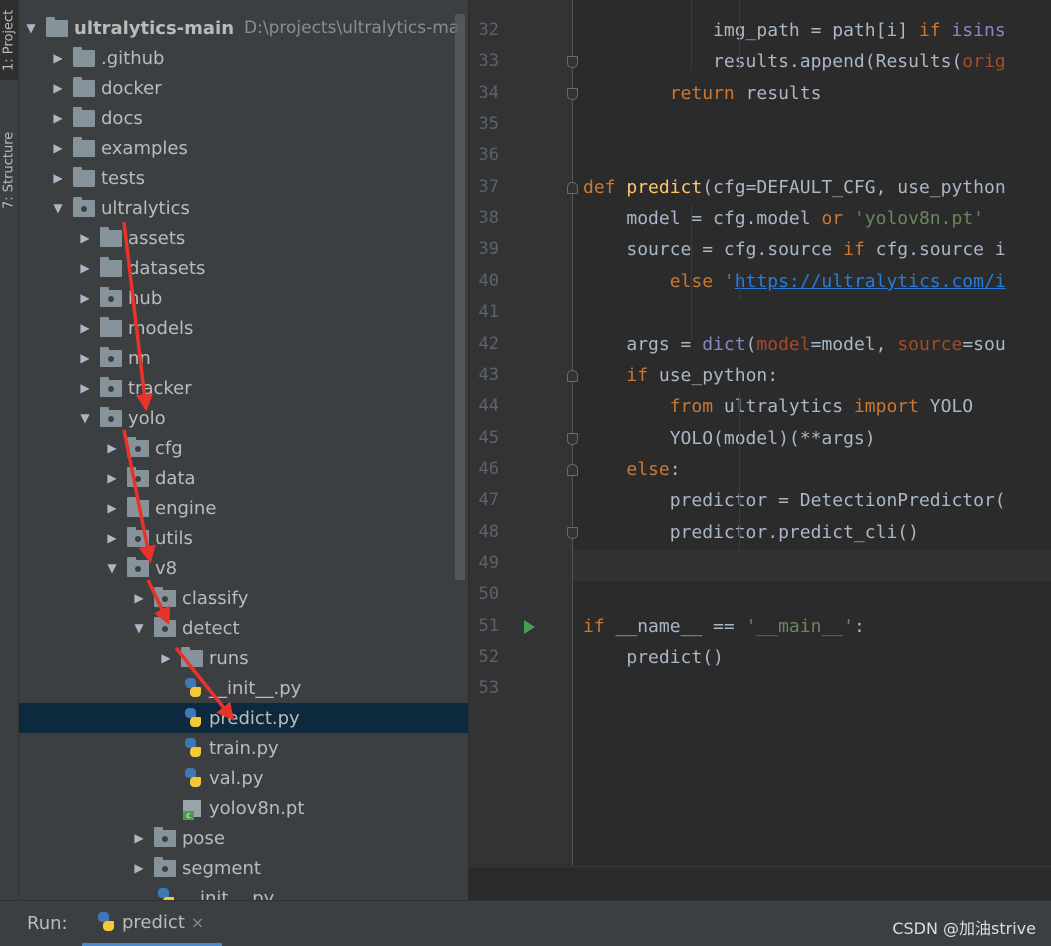 This screenshot has height=946, width=1051. What do you see at coordinates (243, 388) in the screenshot?
I see `tree-folder-item: ▶ tracker` at bounding box center [243, 388].